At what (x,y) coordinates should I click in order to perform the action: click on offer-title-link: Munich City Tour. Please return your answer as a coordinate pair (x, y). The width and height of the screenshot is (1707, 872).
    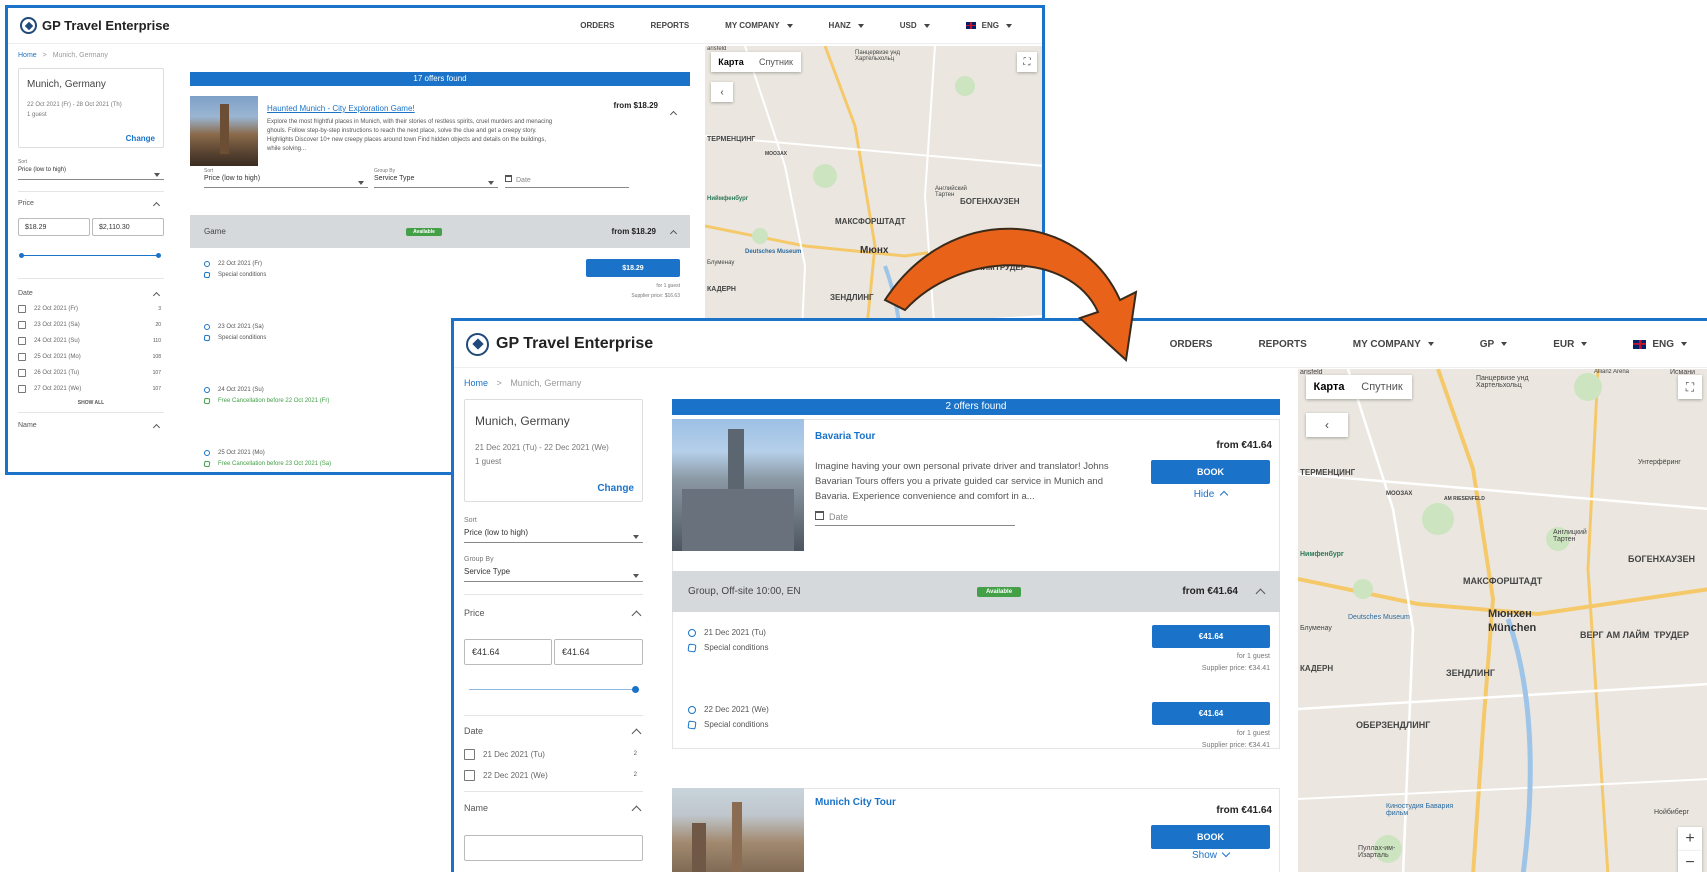
    Looking at the image, I should click on (855, 802).